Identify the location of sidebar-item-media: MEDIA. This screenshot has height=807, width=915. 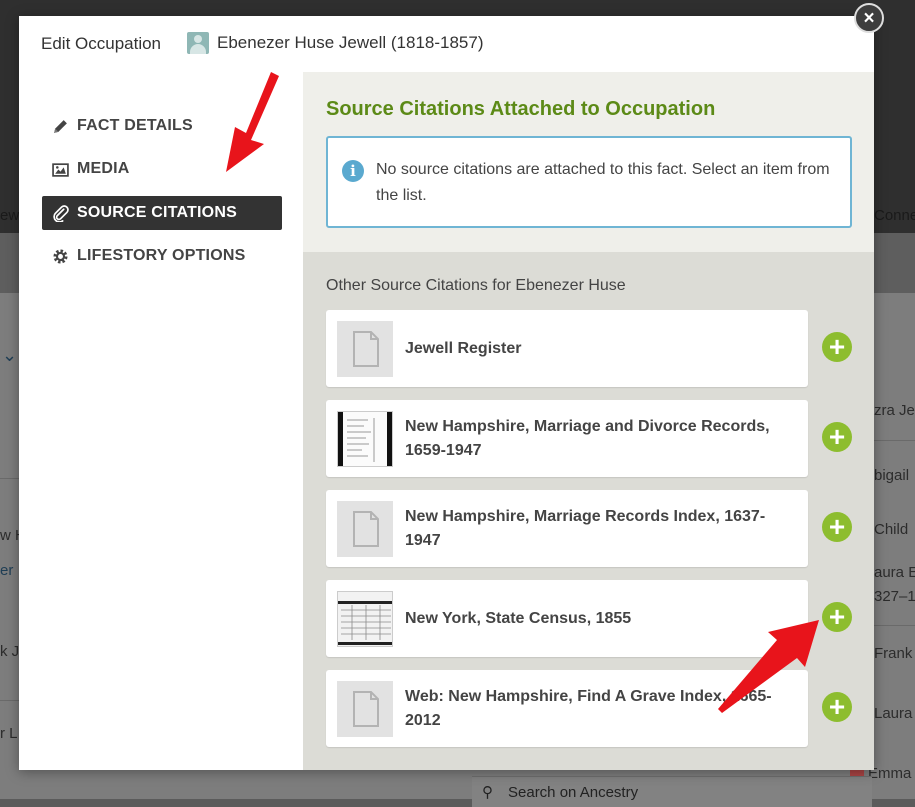
(162, 169).